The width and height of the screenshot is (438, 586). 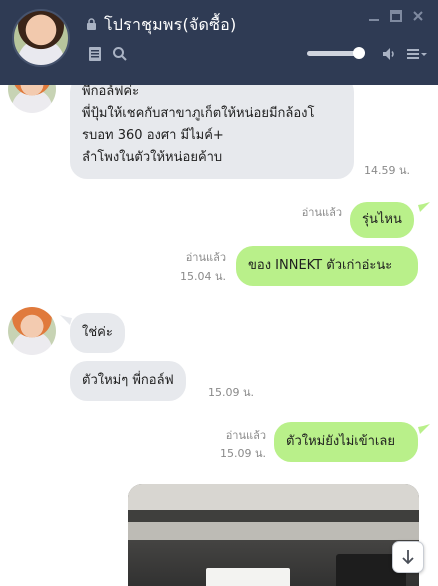 What do you see at coordinates (417, 54) in the screenshot?
I see `menu-icon` at bounding box center [417, 54].